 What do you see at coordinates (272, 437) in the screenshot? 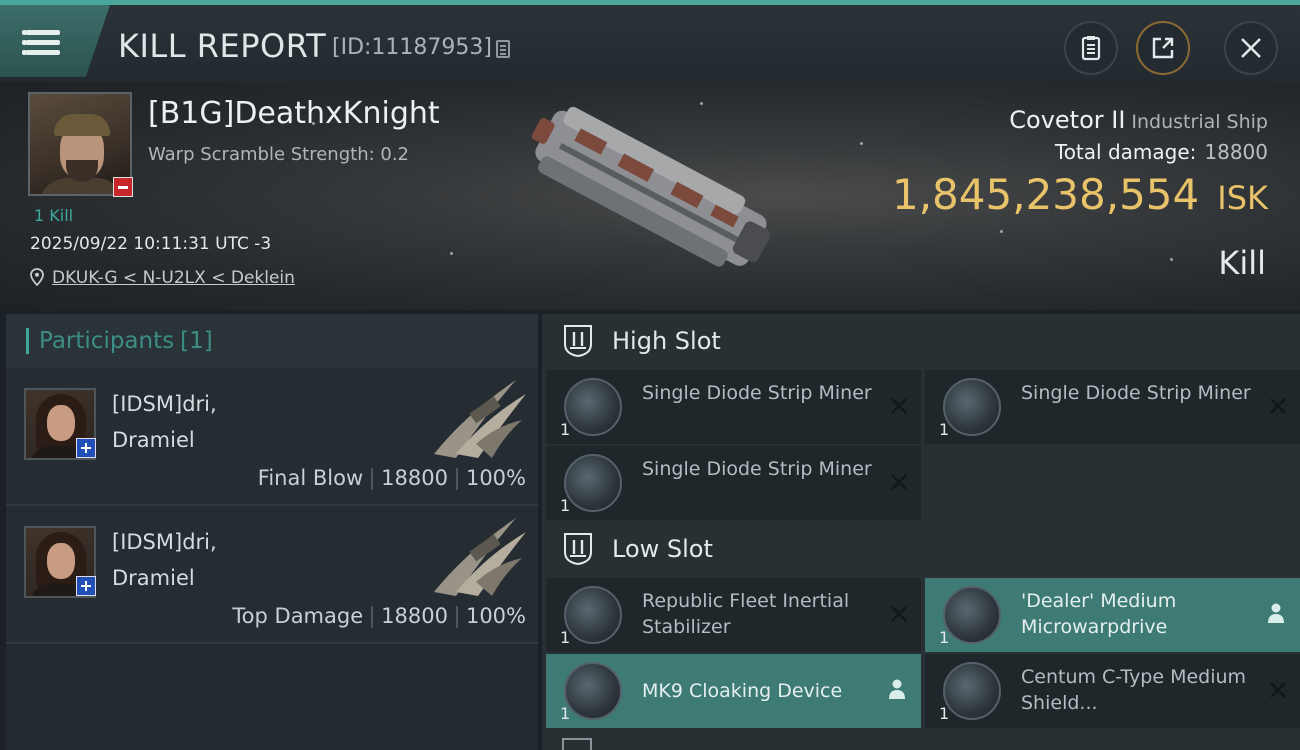
I see `participant-row: [IDSM]dri, Dramiel Final Blow 18800 100%` at bounding box center [272, 437].